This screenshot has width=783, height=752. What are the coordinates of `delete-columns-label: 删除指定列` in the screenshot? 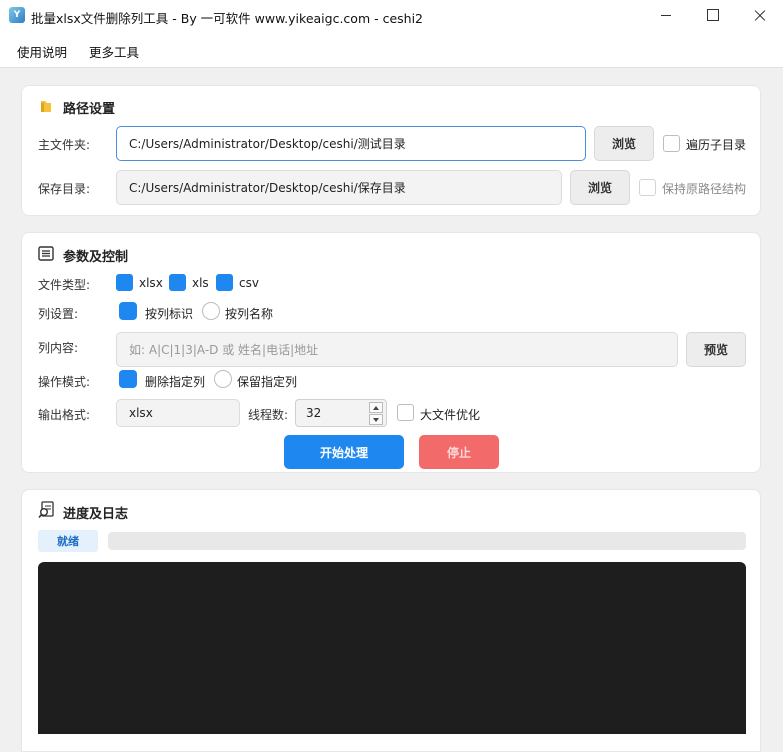 It's located at (175, 382).